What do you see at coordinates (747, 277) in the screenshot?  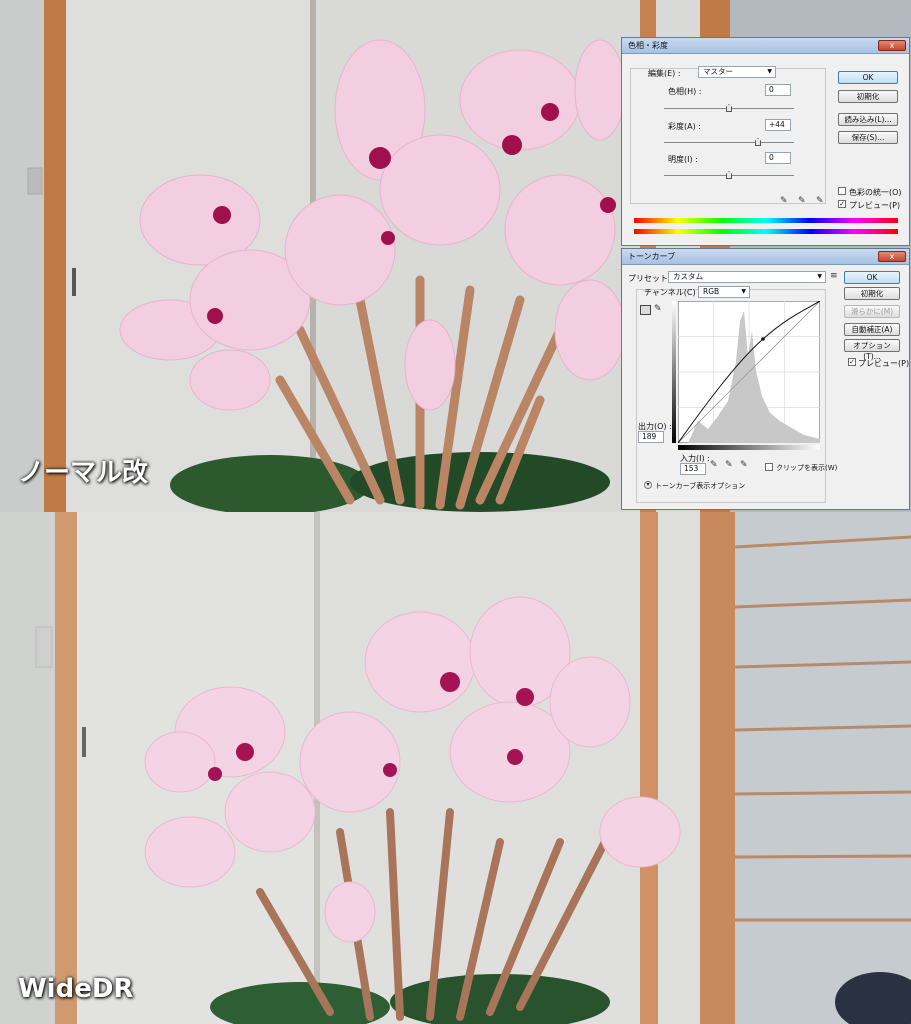 I see `preset-select: カスタム ▼` at bounding box center [747, 277].